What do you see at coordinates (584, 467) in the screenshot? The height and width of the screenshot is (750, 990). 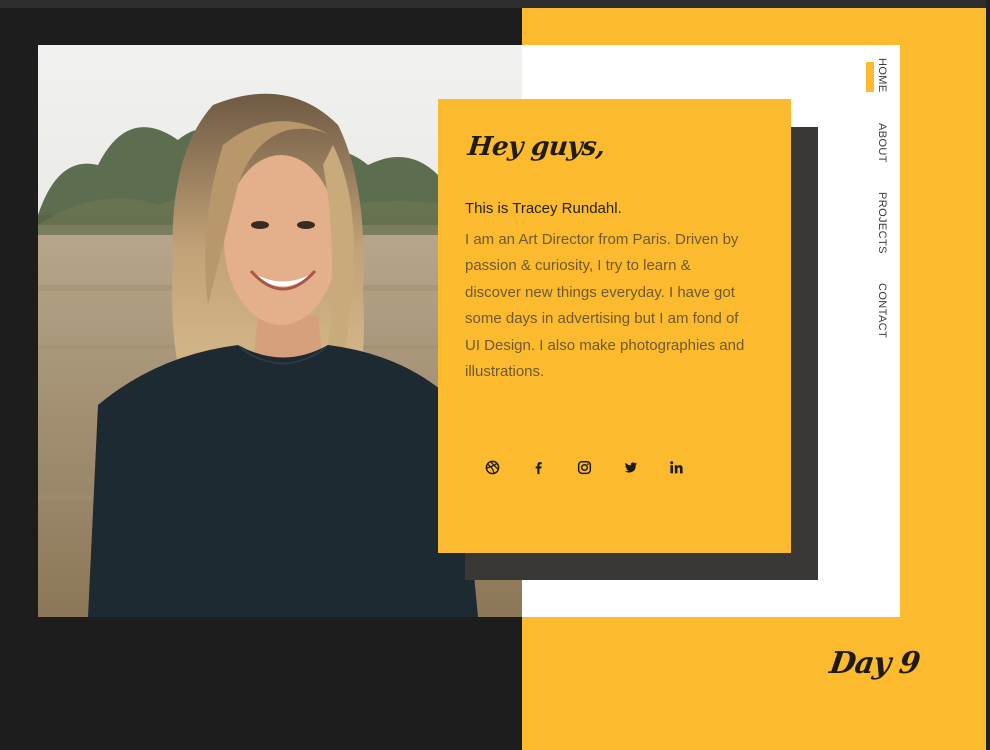 I see `instagram-icon` at bounding box center [584, 467].